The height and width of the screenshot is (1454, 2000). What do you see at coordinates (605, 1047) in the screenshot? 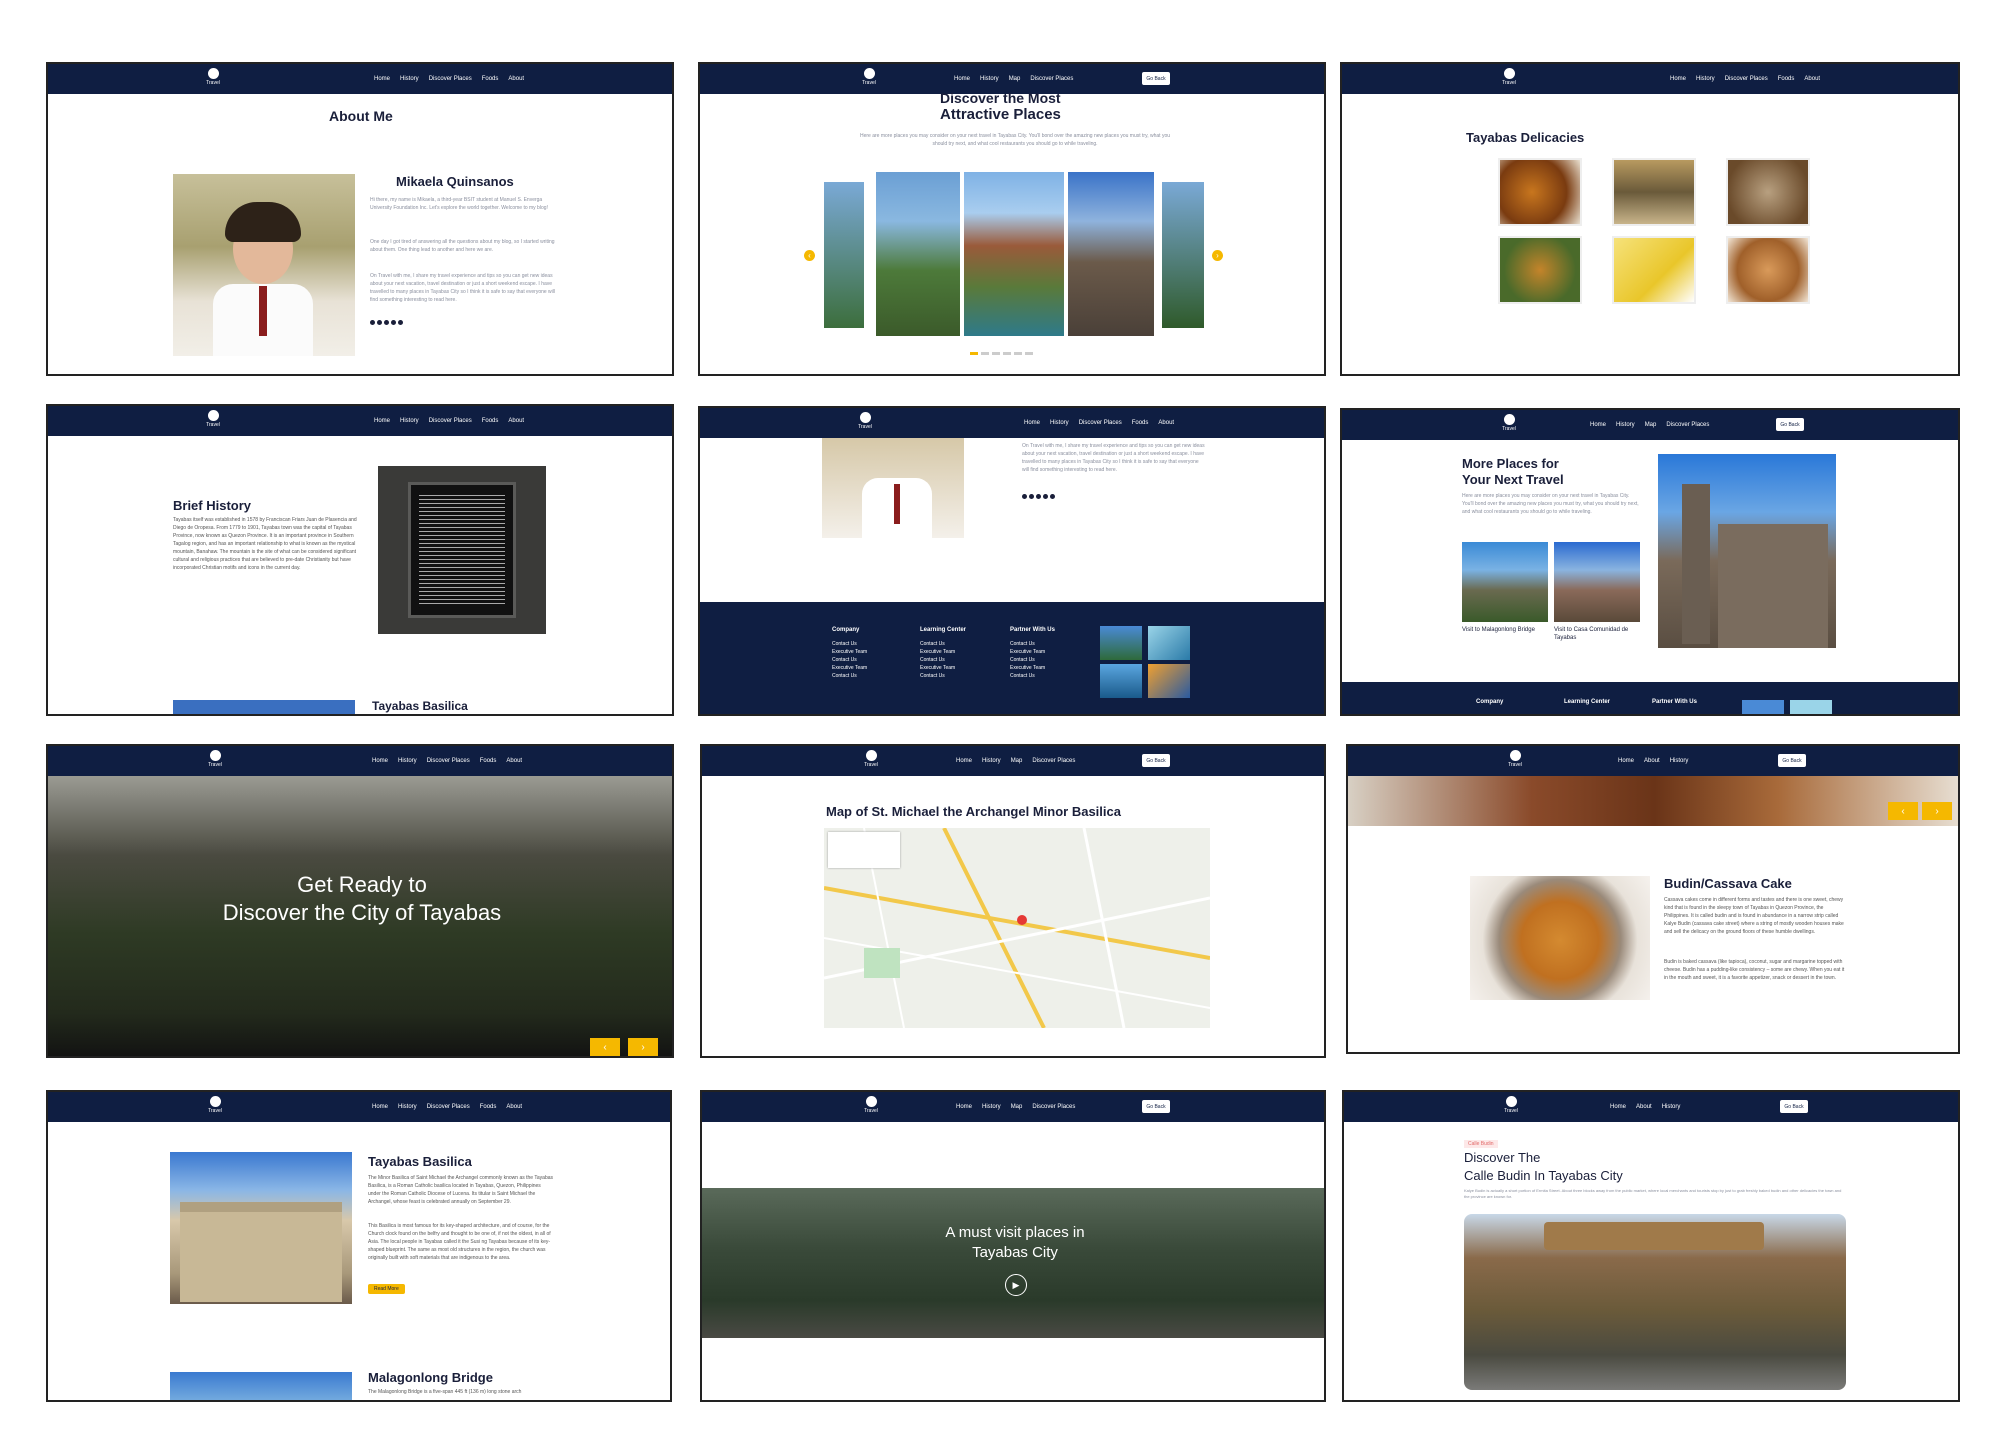
I see `hero-prev-button: ‹` at bounding box center [605, 1047].